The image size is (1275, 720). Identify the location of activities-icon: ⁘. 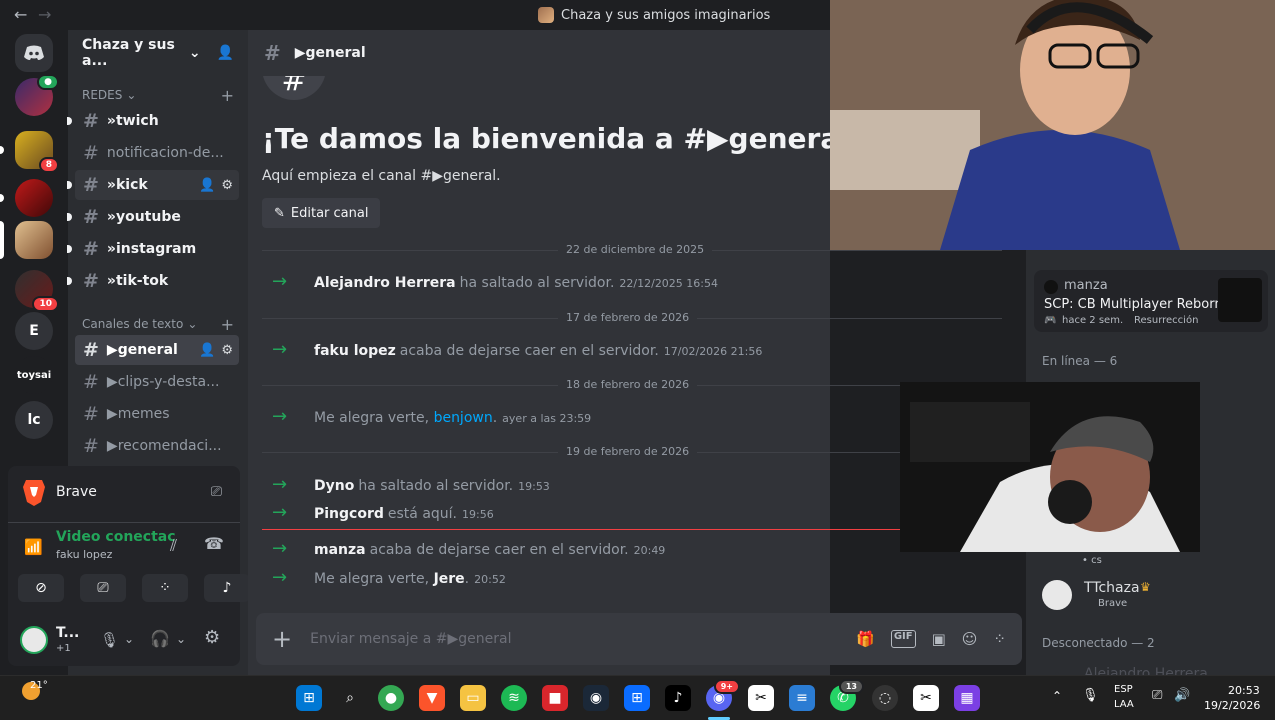
(165, 588).